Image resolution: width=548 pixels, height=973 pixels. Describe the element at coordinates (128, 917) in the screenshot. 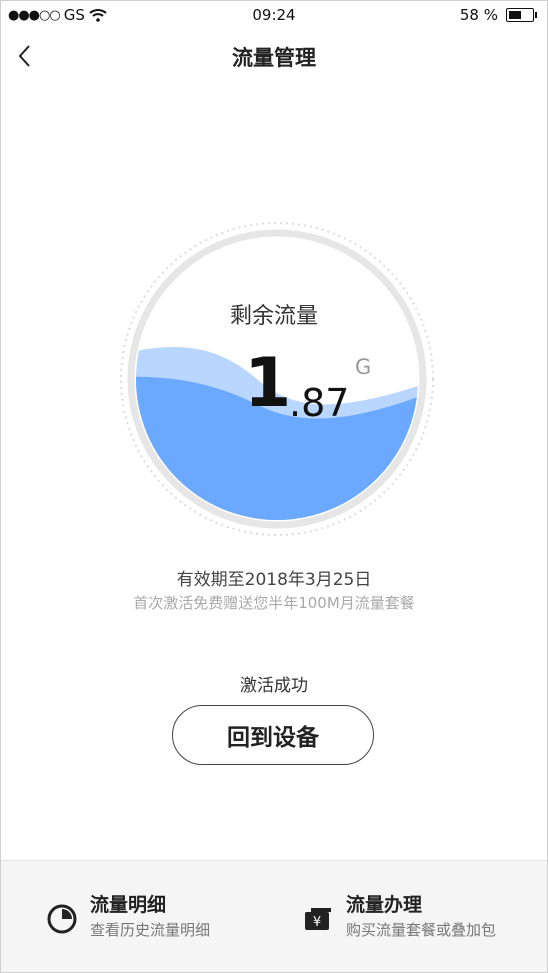

I see `data-usage-details-action: 流量明细 查看历史流量明细` at that location.